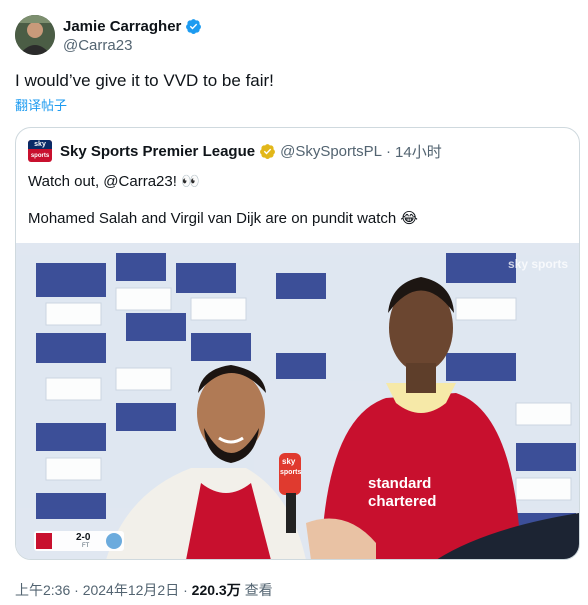 The width and height of the screenshot is (588, 605). I want to click on tweet-time: 上午2:36, so click(42, 590).